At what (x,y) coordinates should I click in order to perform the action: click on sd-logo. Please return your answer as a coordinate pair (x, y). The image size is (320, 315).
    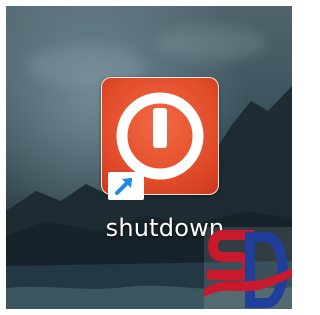
    Looking at the image, I should click on (248, 268).